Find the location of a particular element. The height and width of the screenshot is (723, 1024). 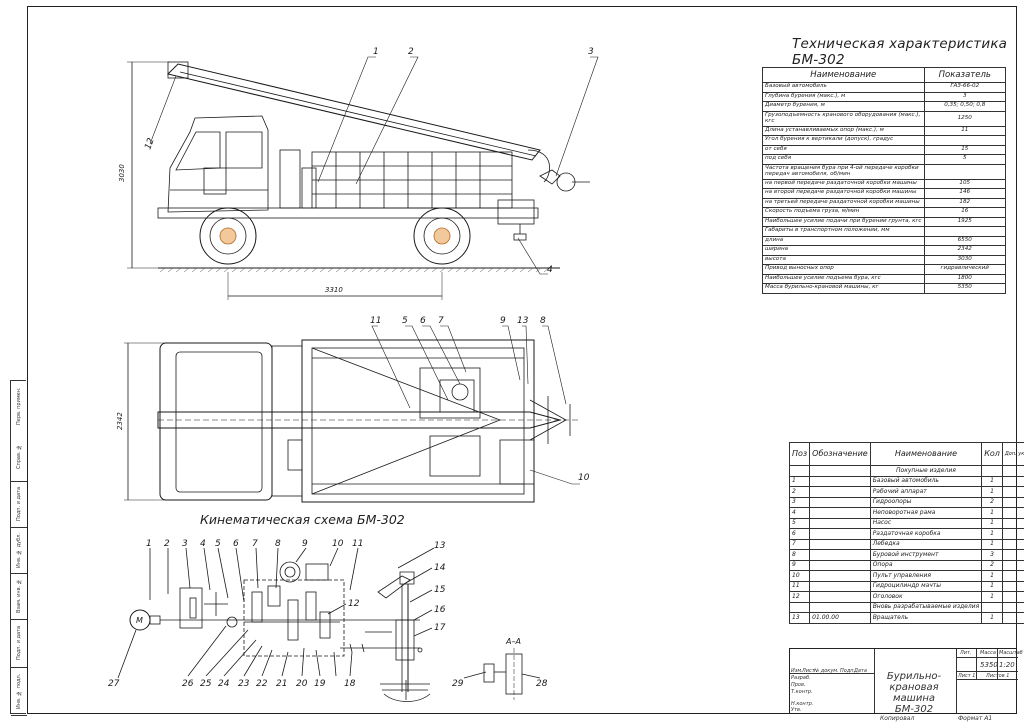

spec-cell: Гидроопоры is located at coordinates (926, 502).